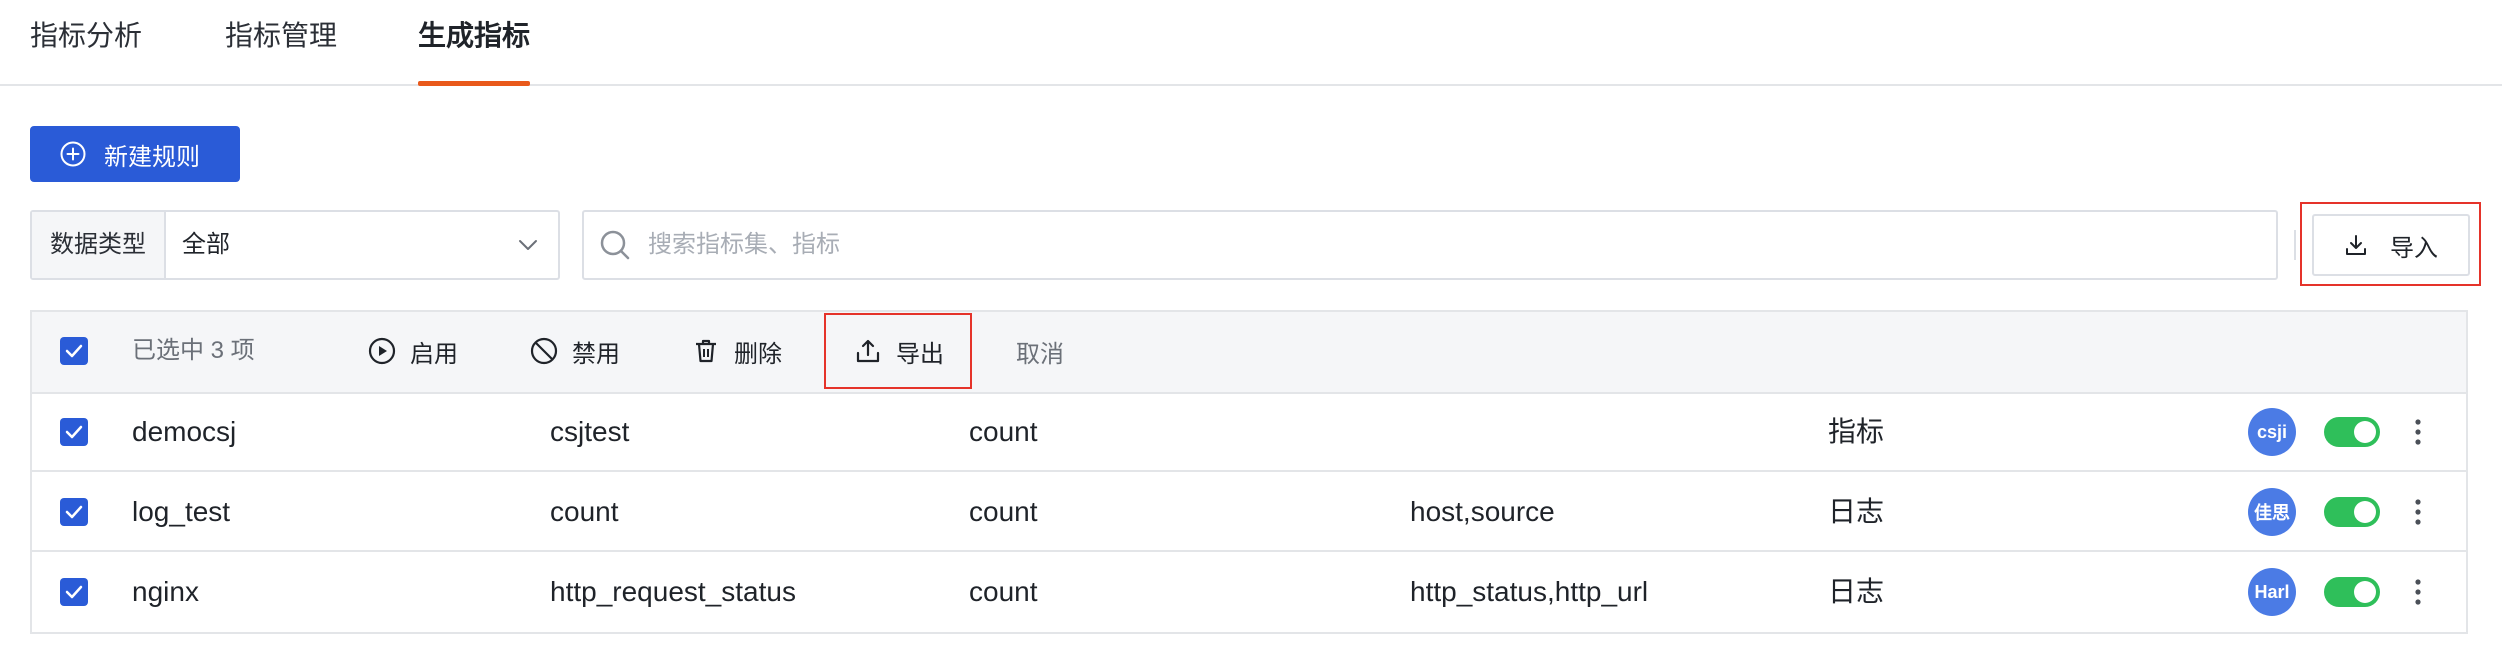 The width and height of the screenshot is (2502, 658). I want to click on download-icon, so click(2356, 245).